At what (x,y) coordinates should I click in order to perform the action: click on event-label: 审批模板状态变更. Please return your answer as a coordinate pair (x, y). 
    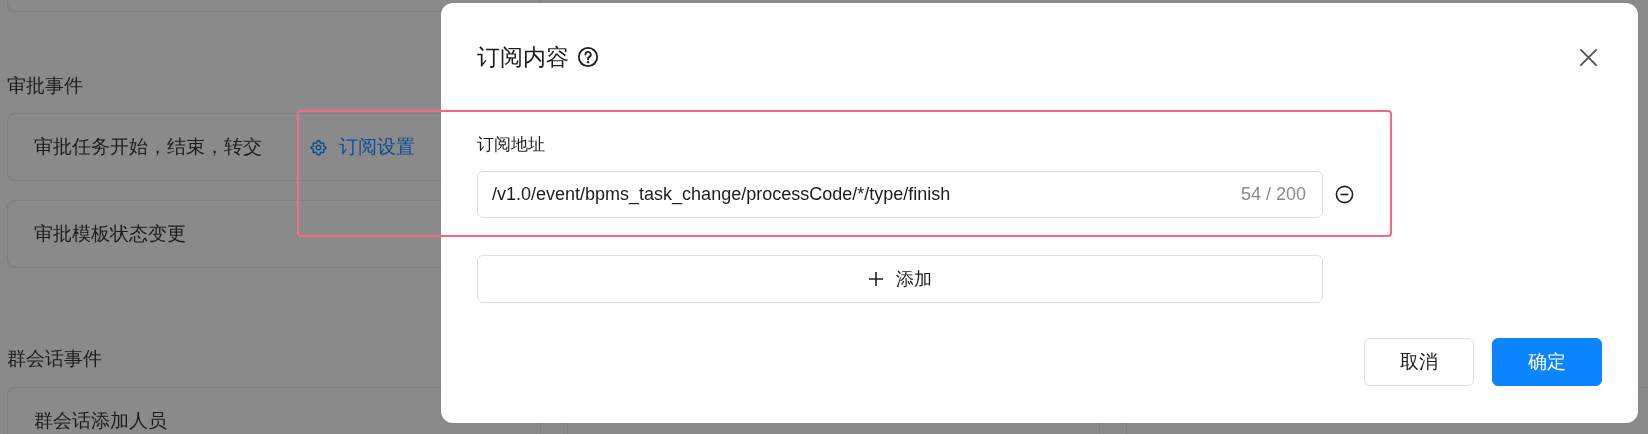
    Looking at the image, I should click on (110, 234).